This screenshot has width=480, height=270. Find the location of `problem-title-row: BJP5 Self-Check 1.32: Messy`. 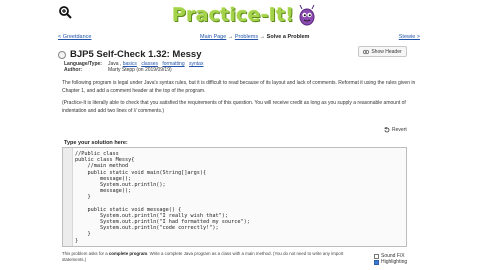

problem-title-row: BJP5 Self-Check 1.32: Messy is located at coordinates (129, 54).